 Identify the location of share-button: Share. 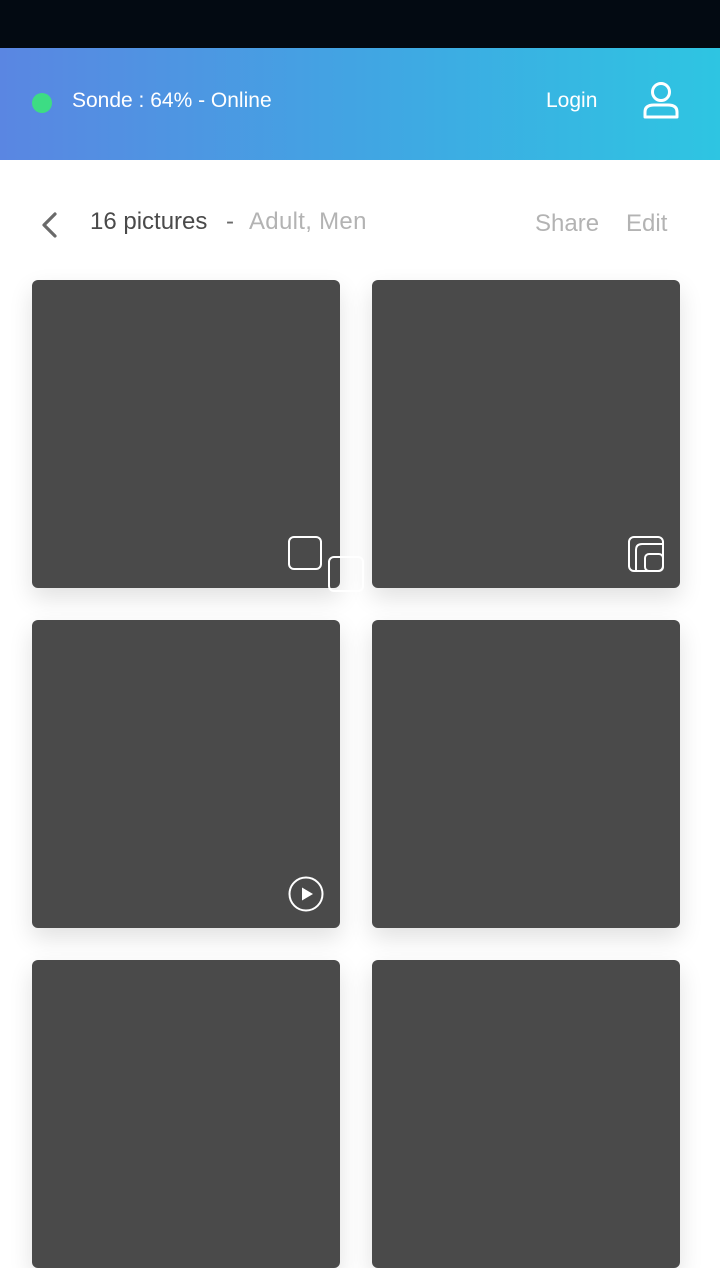
(567, 224).